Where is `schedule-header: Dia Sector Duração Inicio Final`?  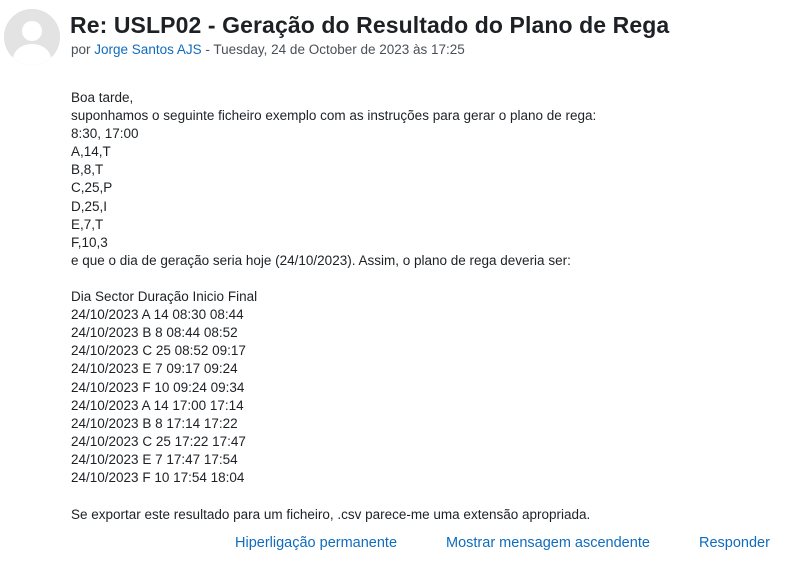 schedule-header: Dia Sector Duração Inicio Final is located at coordinates (164, 297).